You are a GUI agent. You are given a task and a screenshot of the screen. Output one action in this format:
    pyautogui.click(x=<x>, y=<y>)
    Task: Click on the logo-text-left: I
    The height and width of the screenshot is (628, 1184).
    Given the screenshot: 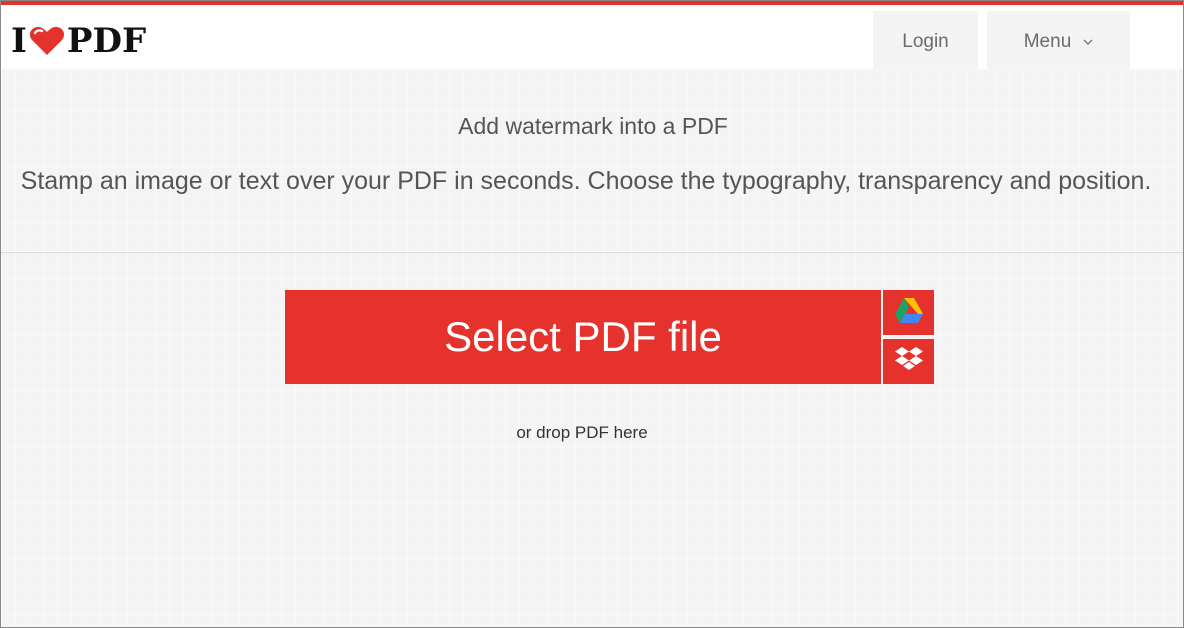 What is the action you would take?
    pyautogui.click(x=19, y=41)
    